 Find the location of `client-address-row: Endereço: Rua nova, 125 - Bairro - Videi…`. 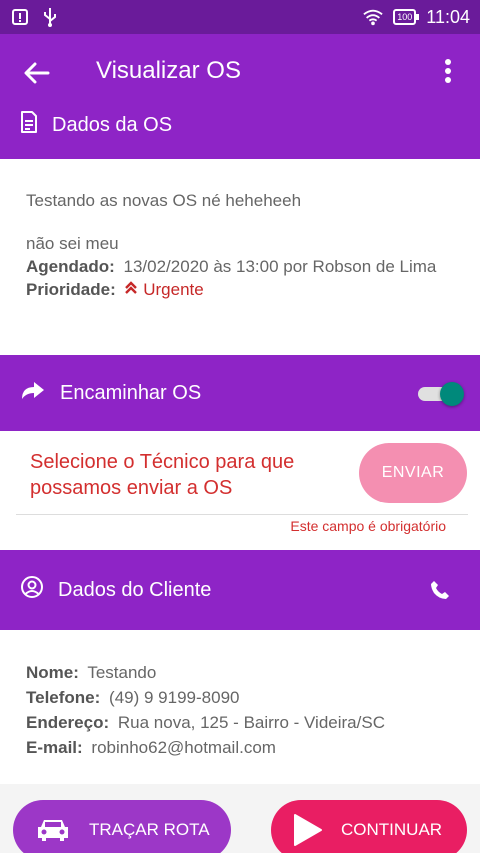

client-address-row: Endereço: Rua nova, 125 - Bairro - Videi… is located at coordinates (240, 722).